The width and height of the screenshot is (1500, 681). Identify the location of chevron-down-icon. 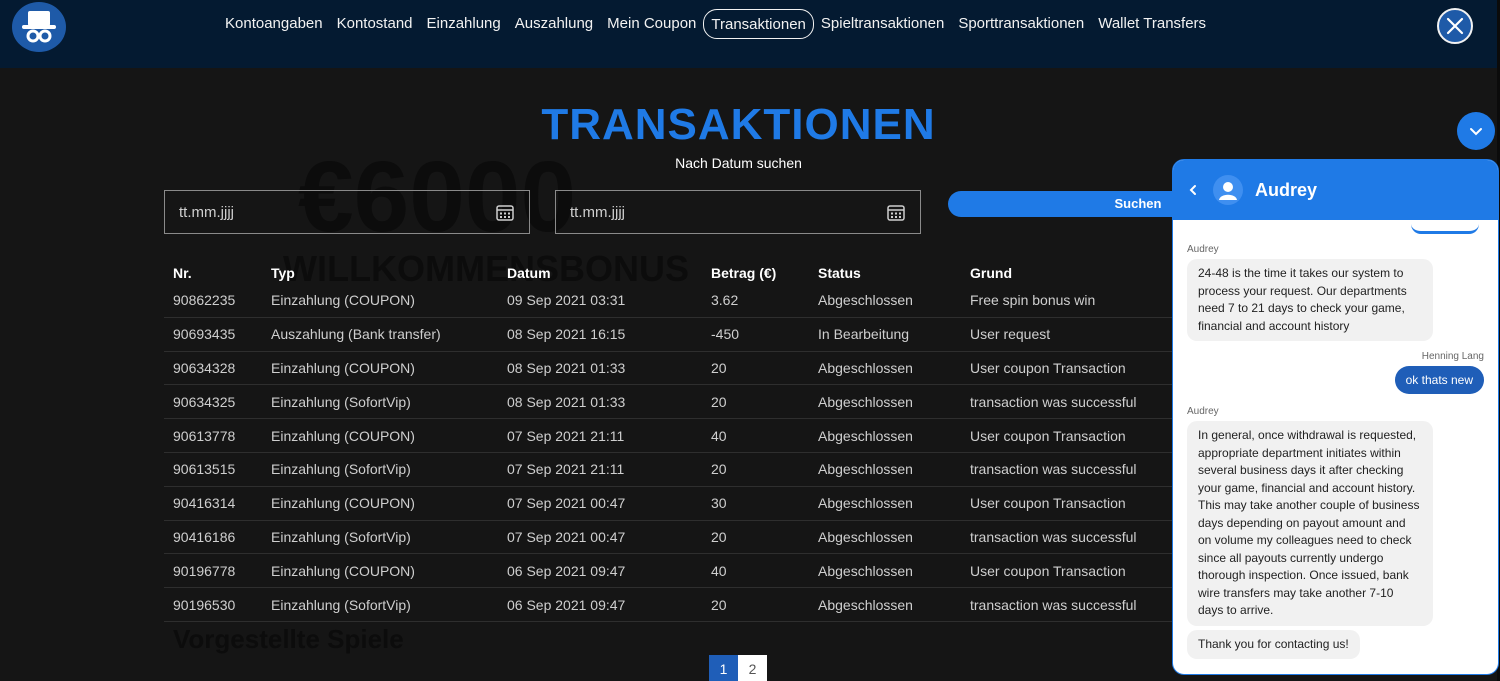
(1476, 132).